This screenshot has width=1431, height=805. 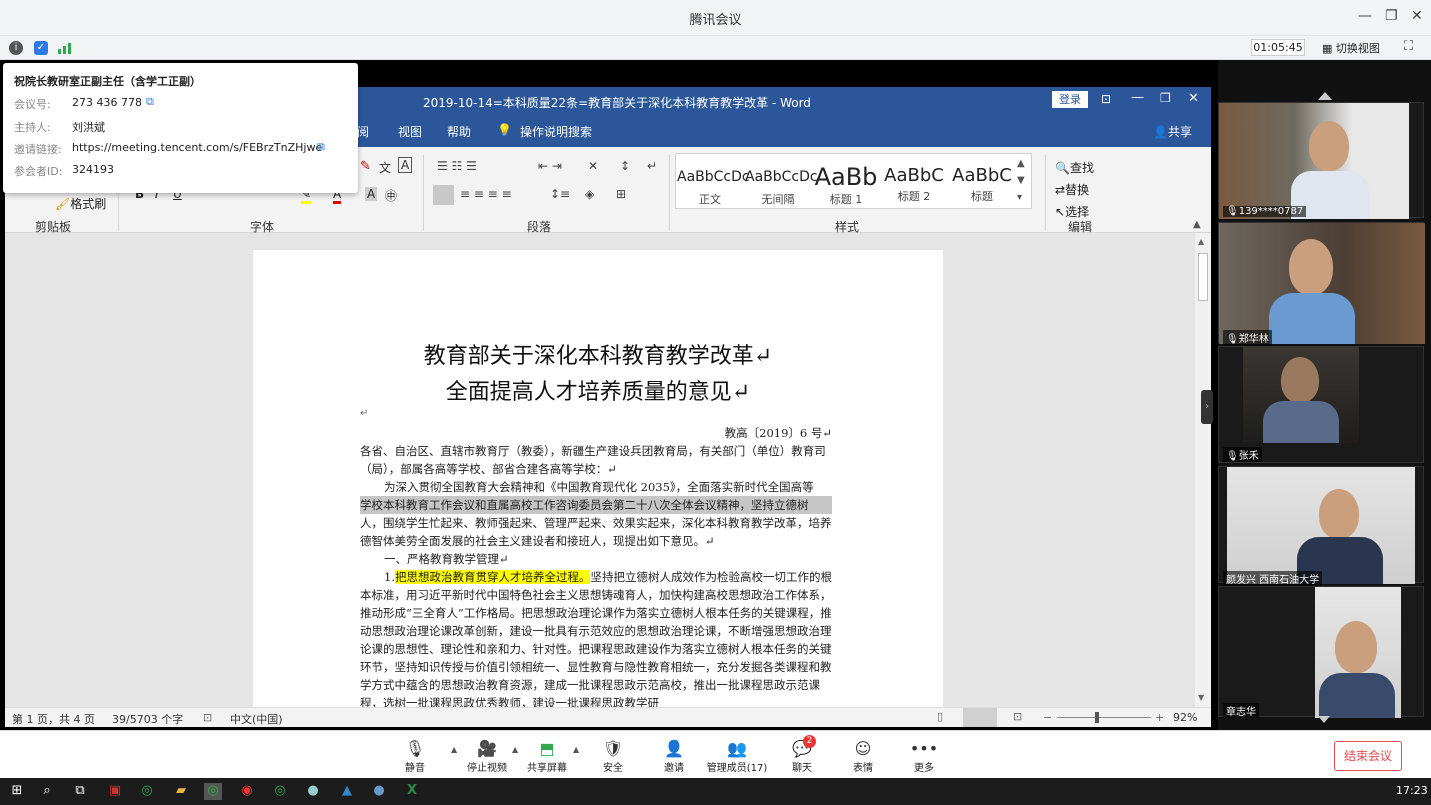 What do you see at coordinates (1321, 283) in the screenshot?
I see `video-tile-2: 🎙郑华林` at bounding box center [1321, 283].